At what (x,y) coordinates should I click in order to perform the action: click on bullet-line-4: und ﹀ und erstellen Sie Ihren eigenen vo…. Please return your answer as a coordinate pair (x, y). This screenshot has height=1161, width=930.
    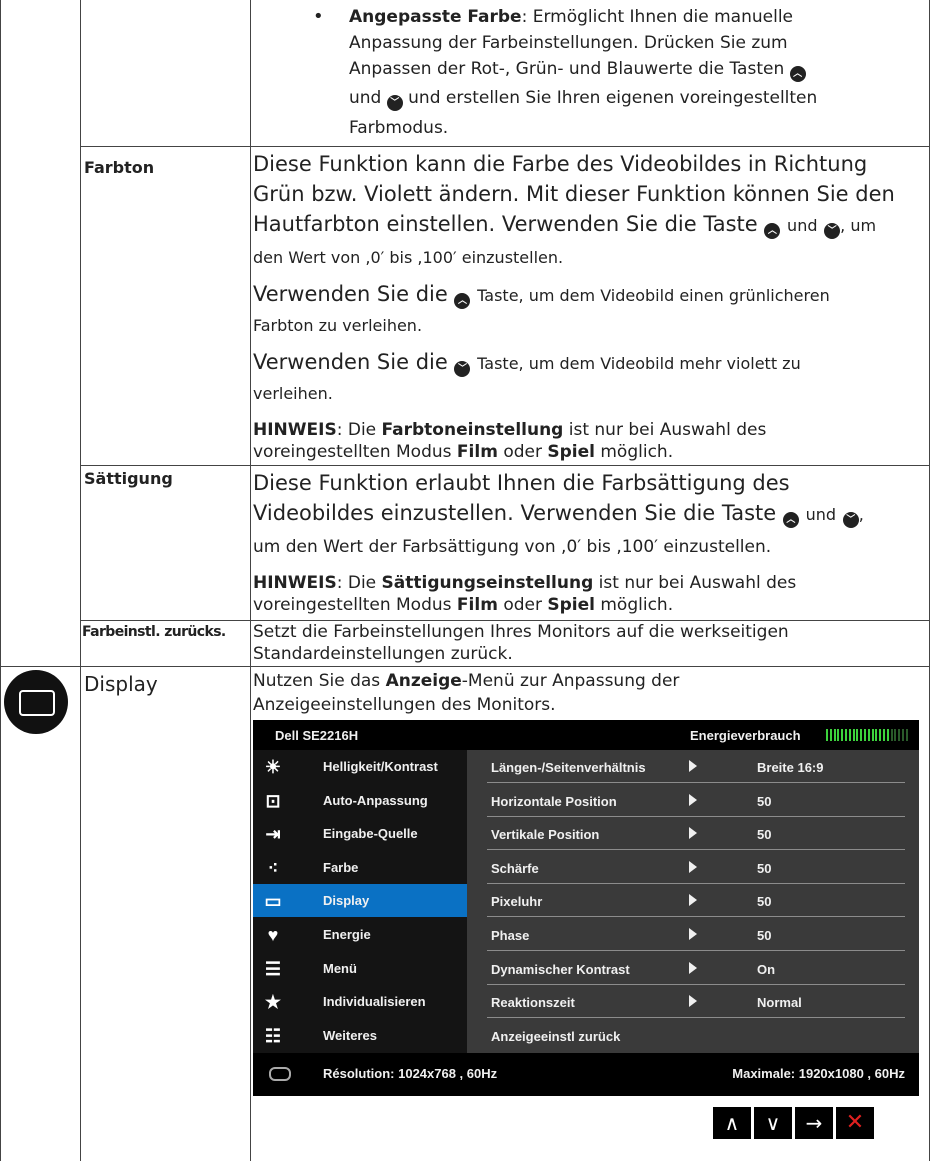
    Looking at the image, I should click on (583, 99).